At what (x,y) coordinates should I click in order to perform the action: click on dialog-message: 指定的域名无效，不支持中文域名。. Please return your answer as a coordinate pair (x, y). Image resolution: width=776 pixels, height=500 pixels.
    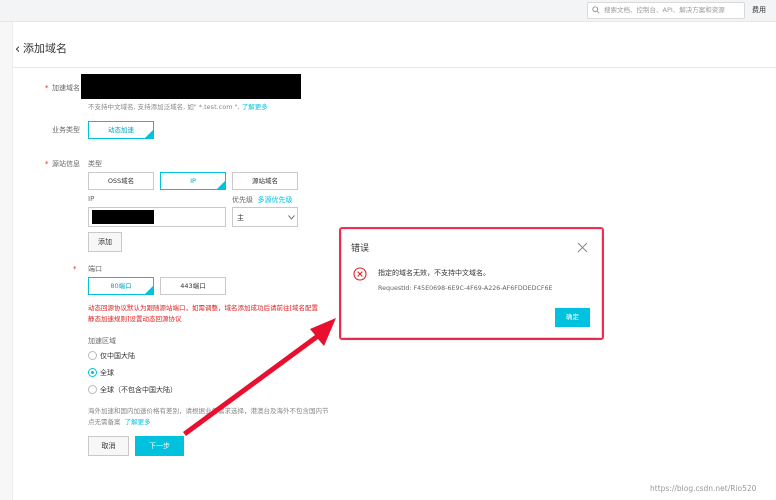
    Looking at the image, I should click on (434, 273).